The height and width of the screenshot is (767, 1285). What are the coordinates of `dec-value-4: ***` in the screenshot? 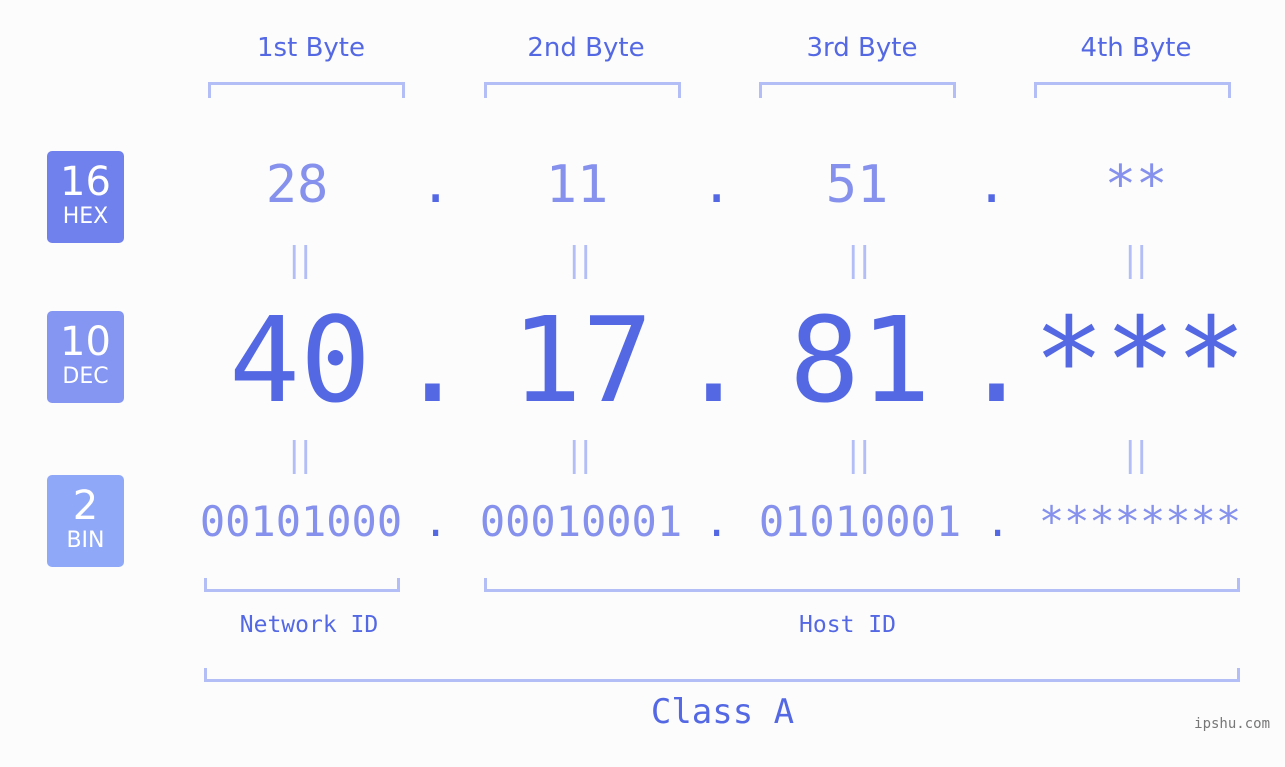 It's located at (1140, 360).